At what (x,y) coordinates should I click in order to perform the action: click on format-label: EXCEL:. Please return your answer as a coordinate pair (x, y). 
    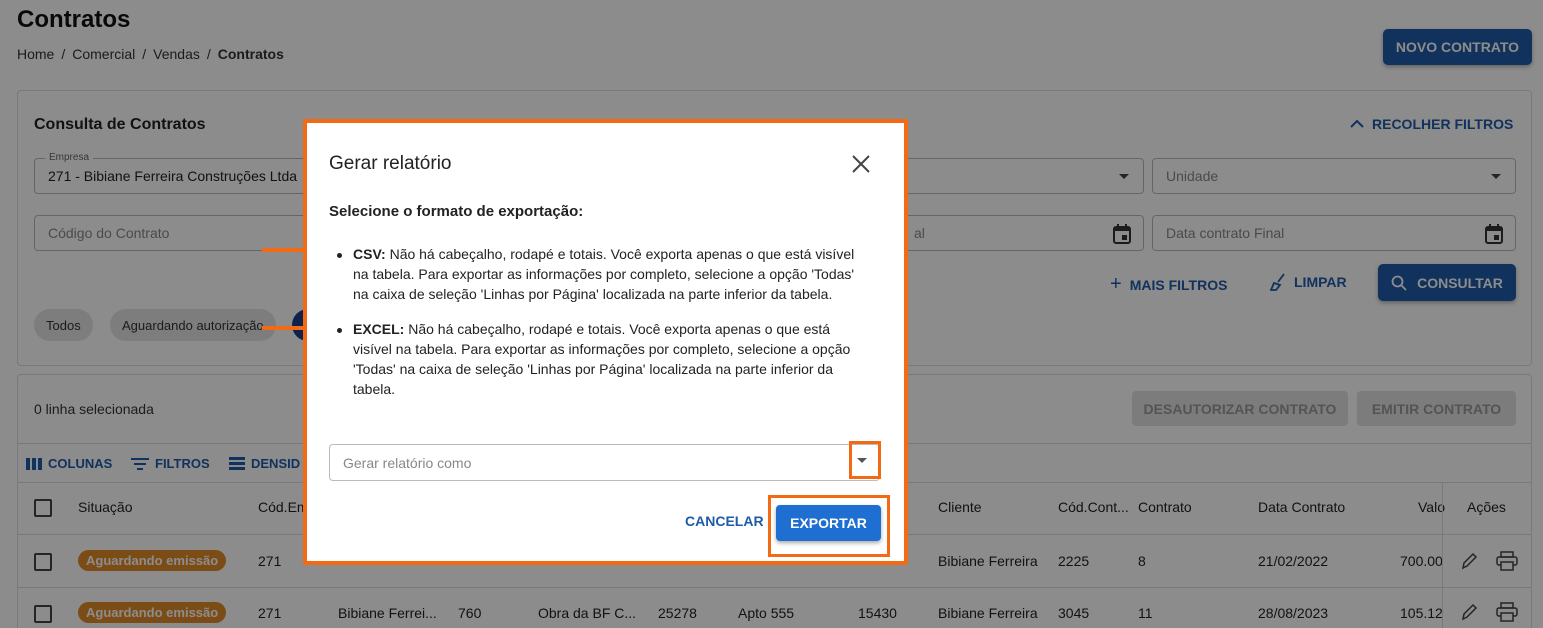
    Looking at the image, I should click on (379, 329).